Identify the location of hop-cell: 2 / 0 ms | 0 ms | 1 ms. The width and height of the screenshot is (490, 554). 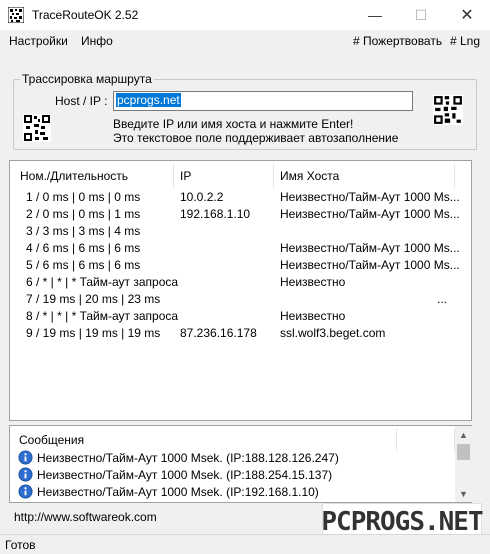
(83, 214).